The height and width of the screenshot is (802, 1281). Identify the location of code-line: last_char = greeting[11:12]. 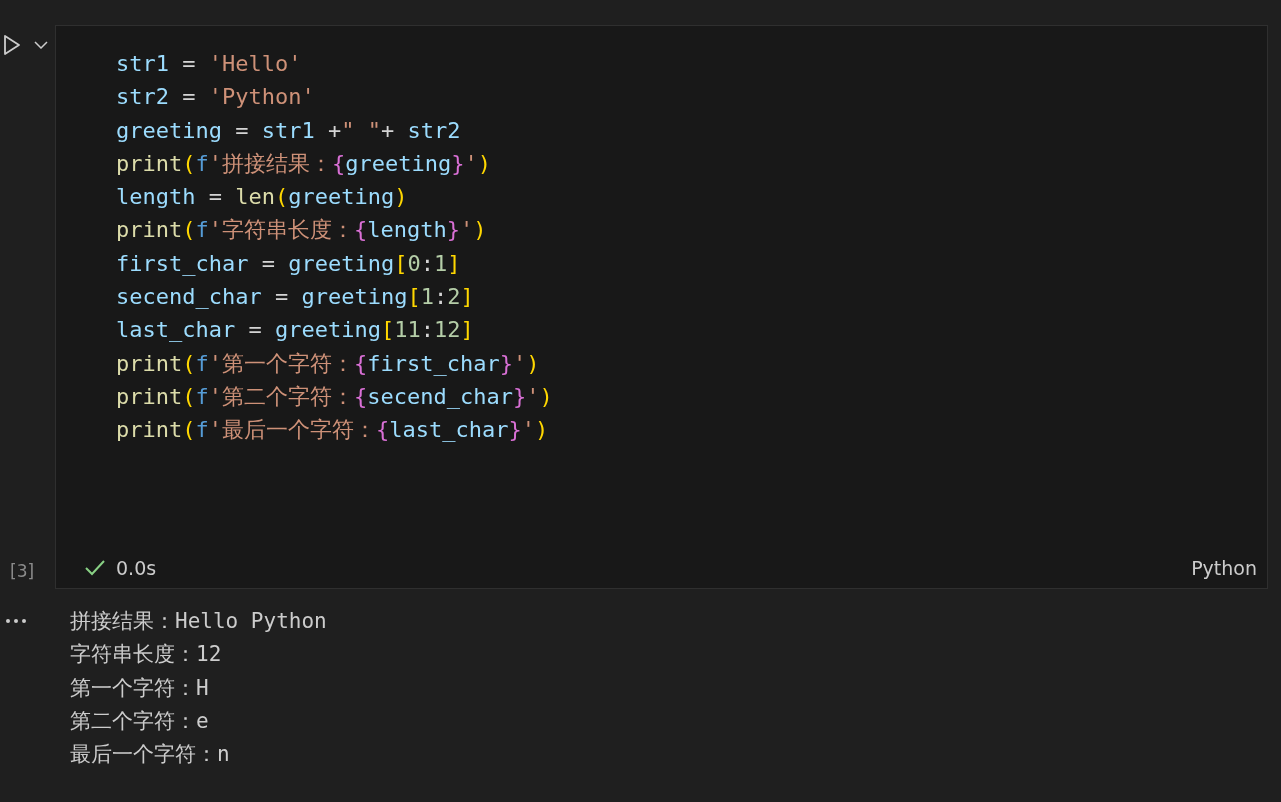
(295, 330).